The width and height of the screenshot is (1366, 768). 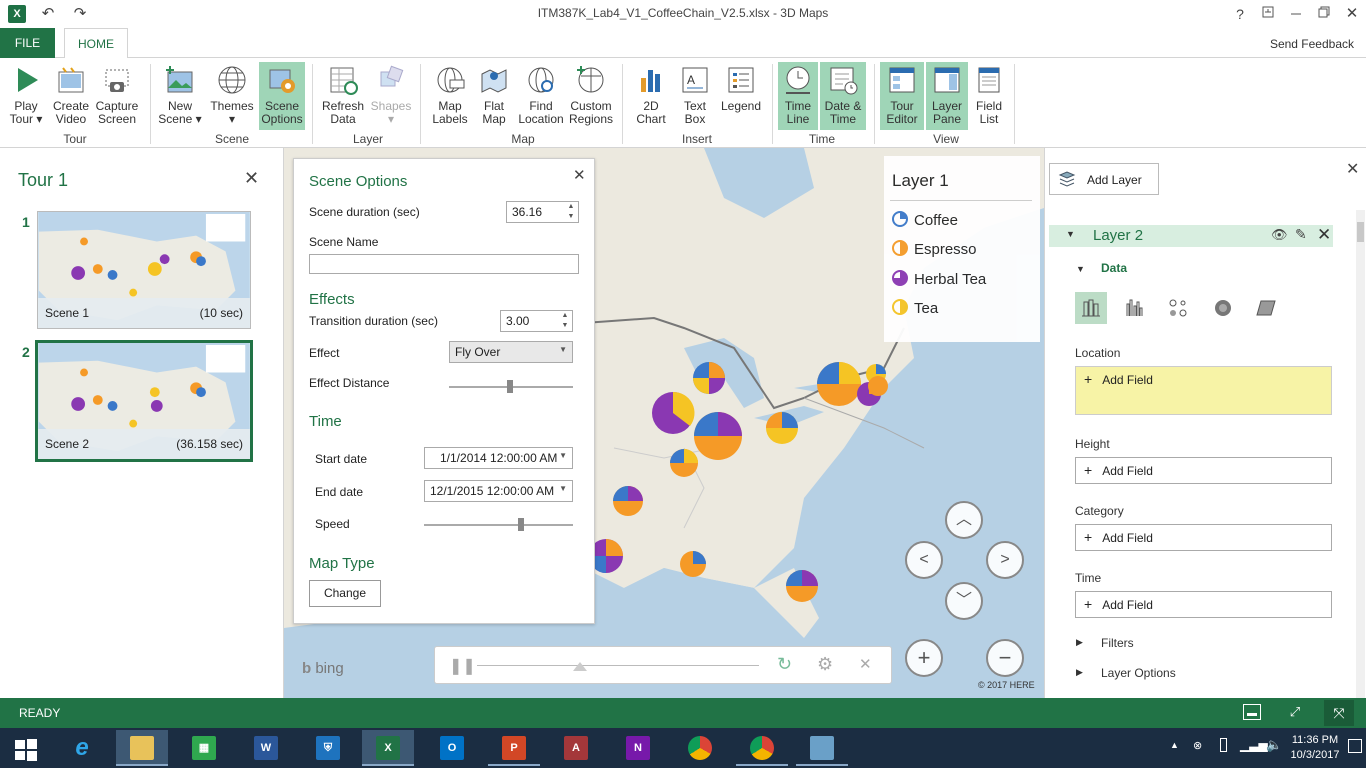 What do you see at coordinates (1315, 748) in the screenshot?
I see `clock: 11:36 PM 10/3/2017` at bounding box center [1315, 748].